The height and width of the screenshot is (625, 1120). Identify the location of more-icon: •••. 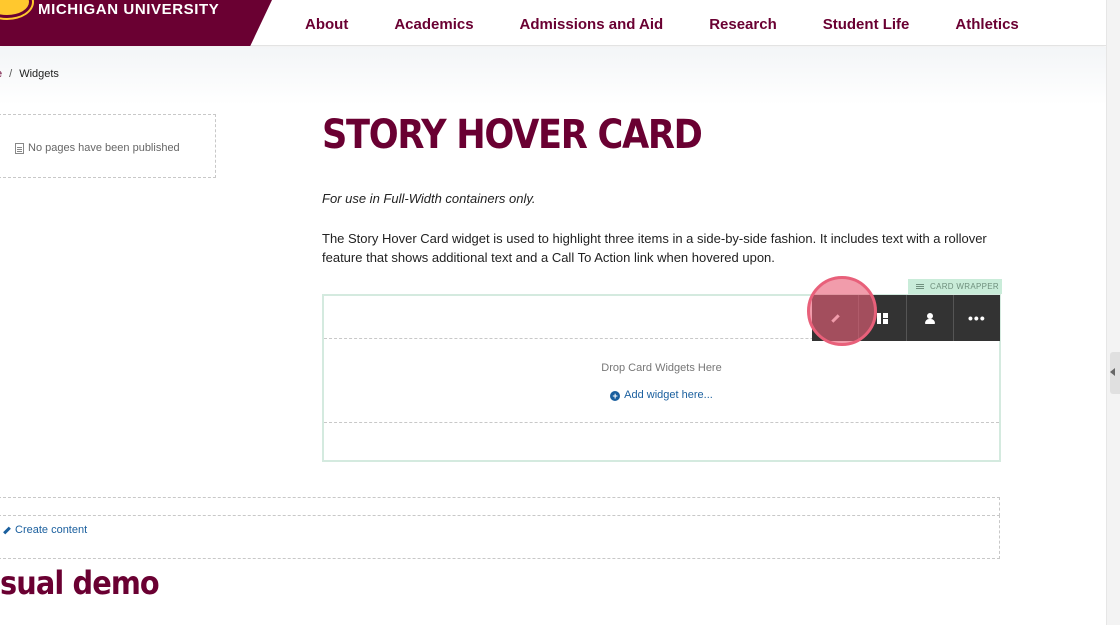
(977, 318).